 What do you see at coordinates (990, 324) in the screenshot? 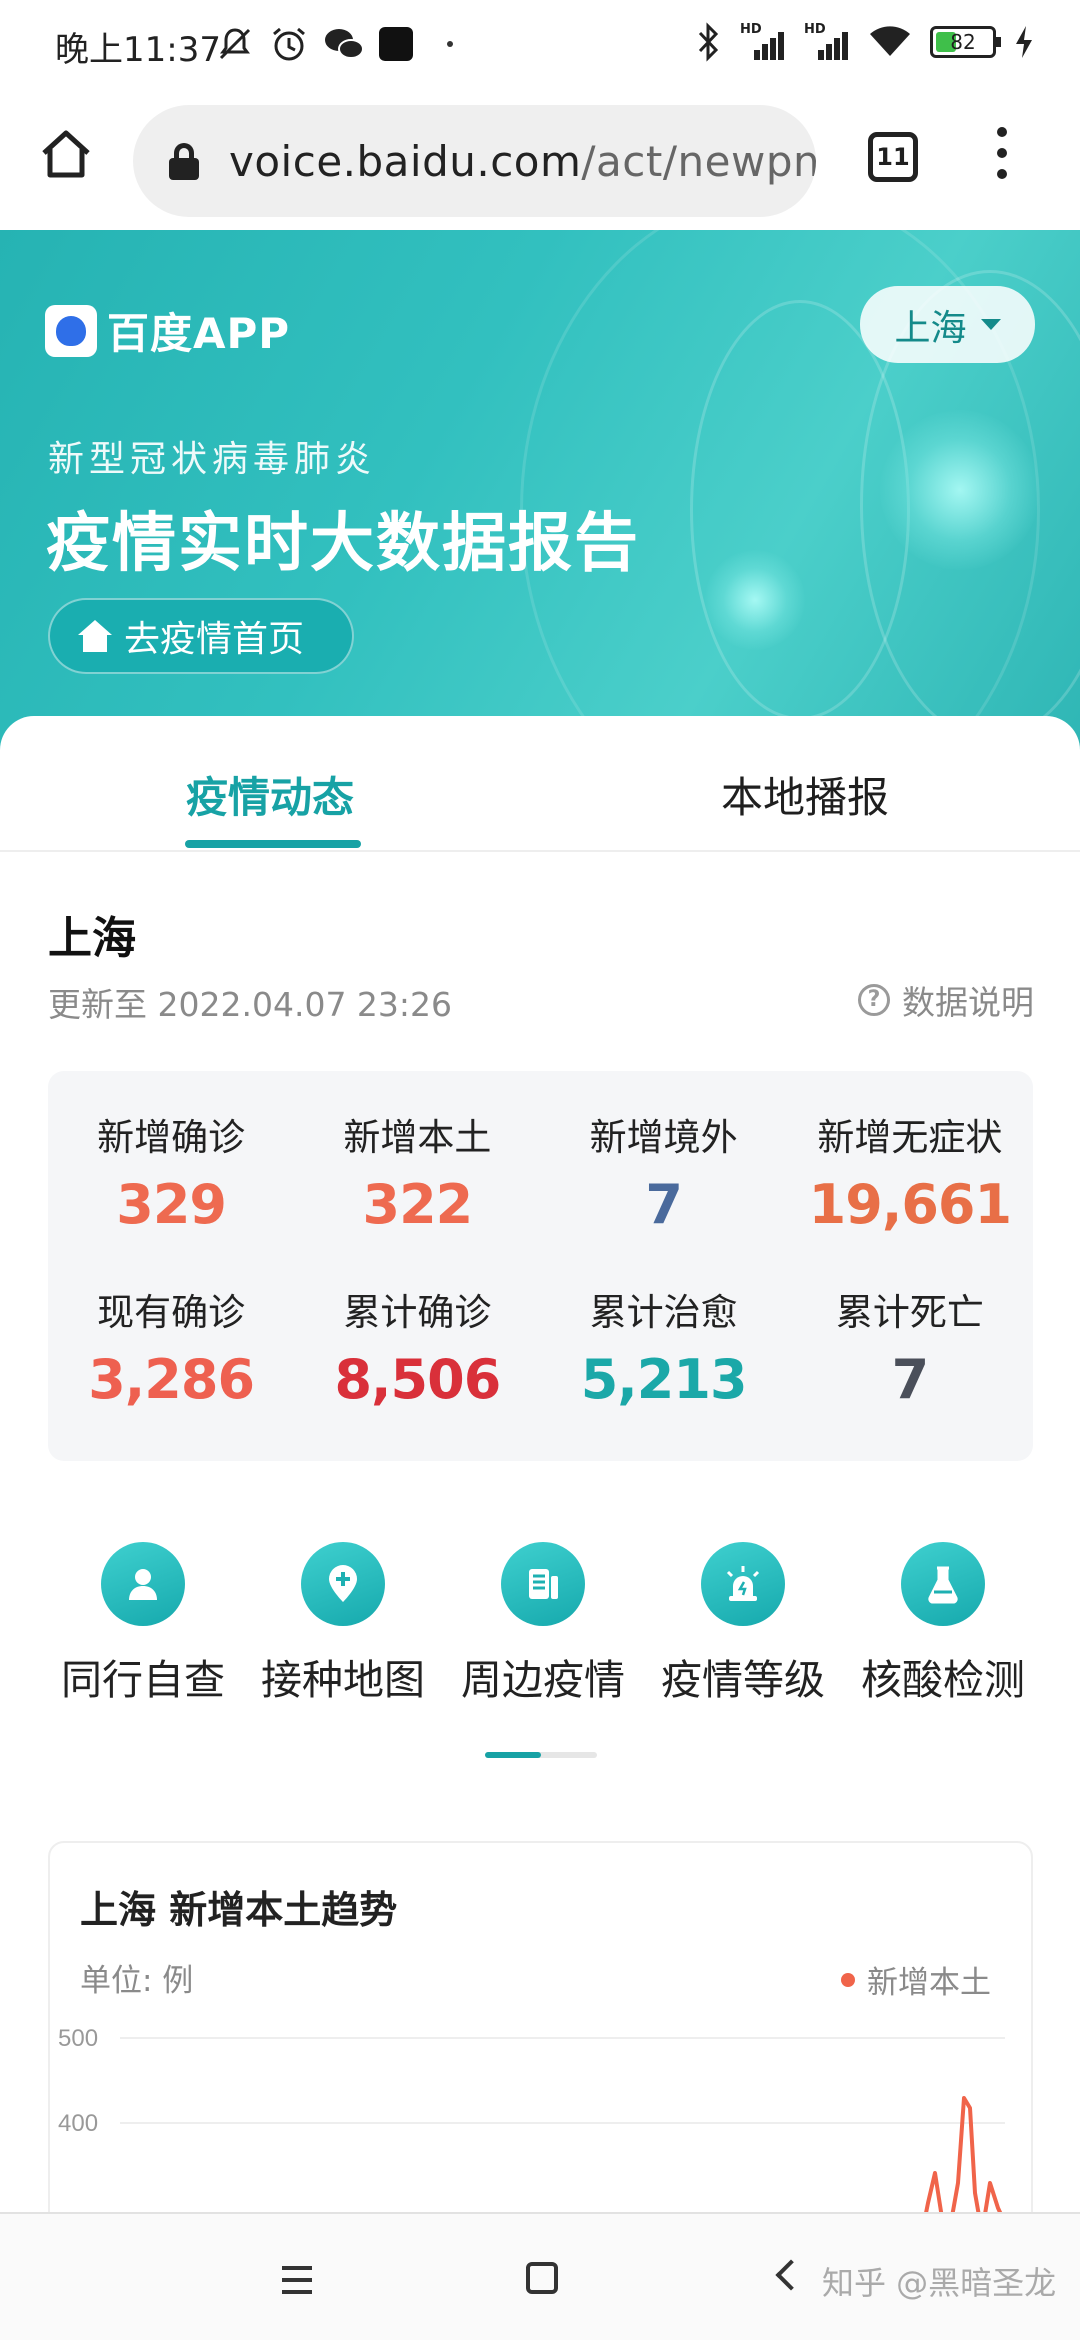
I see `caret-down-icon` at bounding box center [990, 324].